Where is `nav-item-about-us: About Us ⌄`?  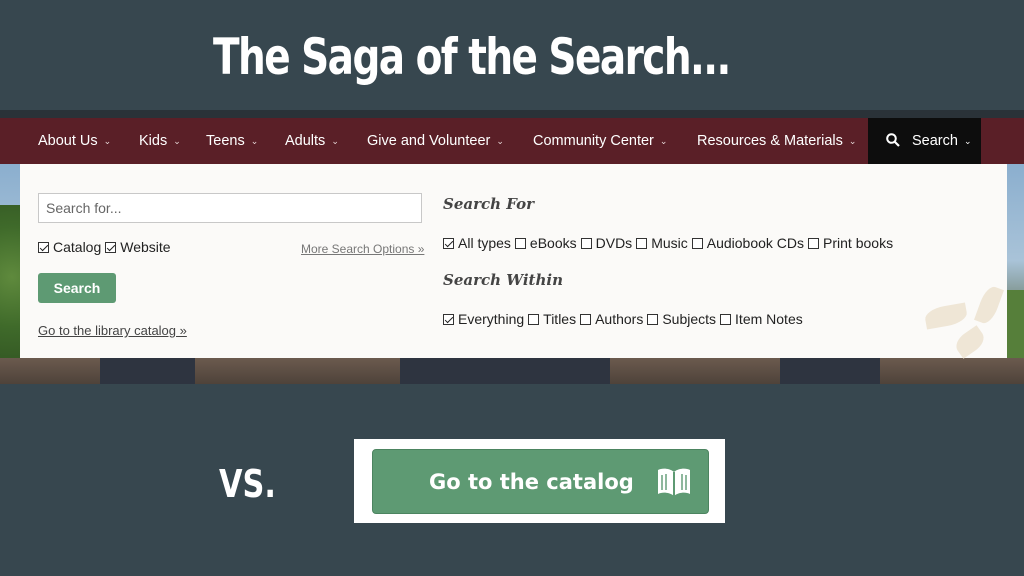 nav-item-about-us: About Us ⌄ is located at coordinates (74, 141).